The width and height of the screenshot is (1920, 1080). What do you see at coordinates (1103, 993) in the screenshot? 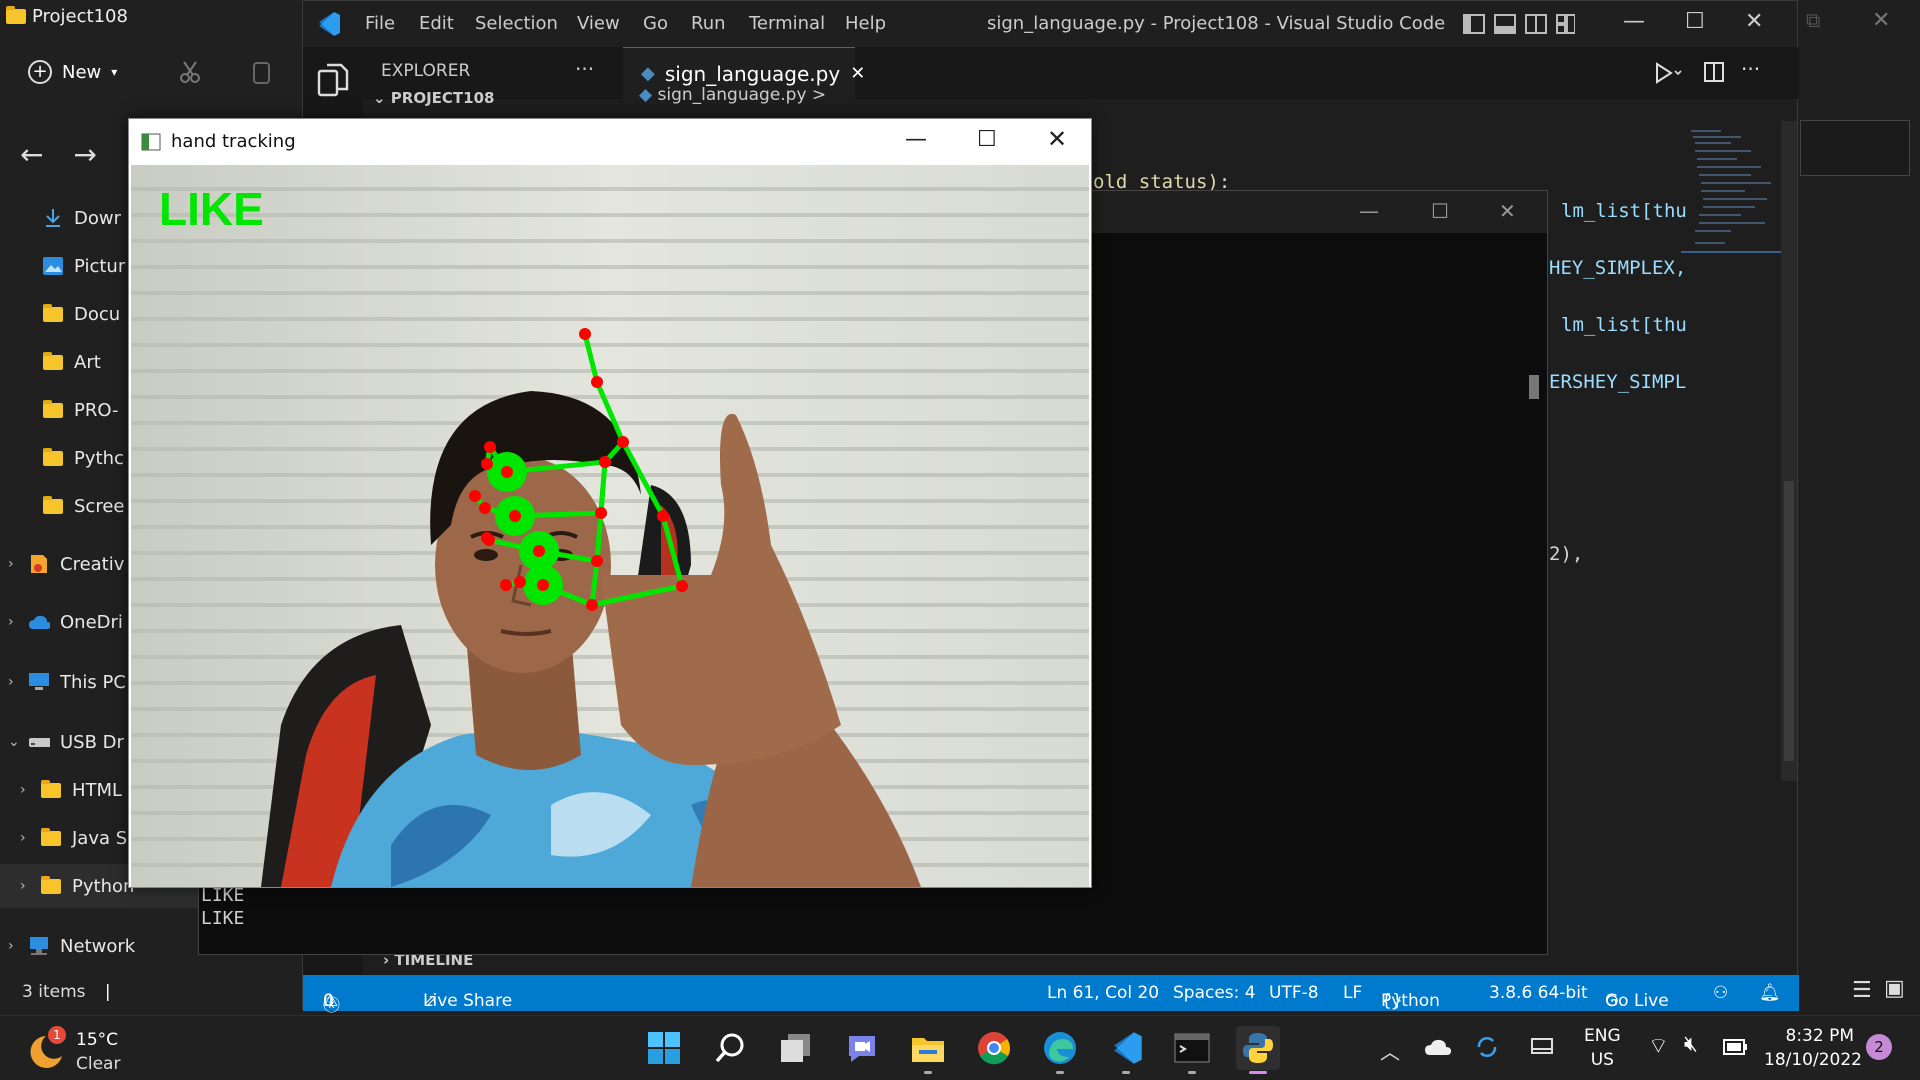
I see `cursor-position: Ln 61, Col 20` at bounding box center [1103, 993].